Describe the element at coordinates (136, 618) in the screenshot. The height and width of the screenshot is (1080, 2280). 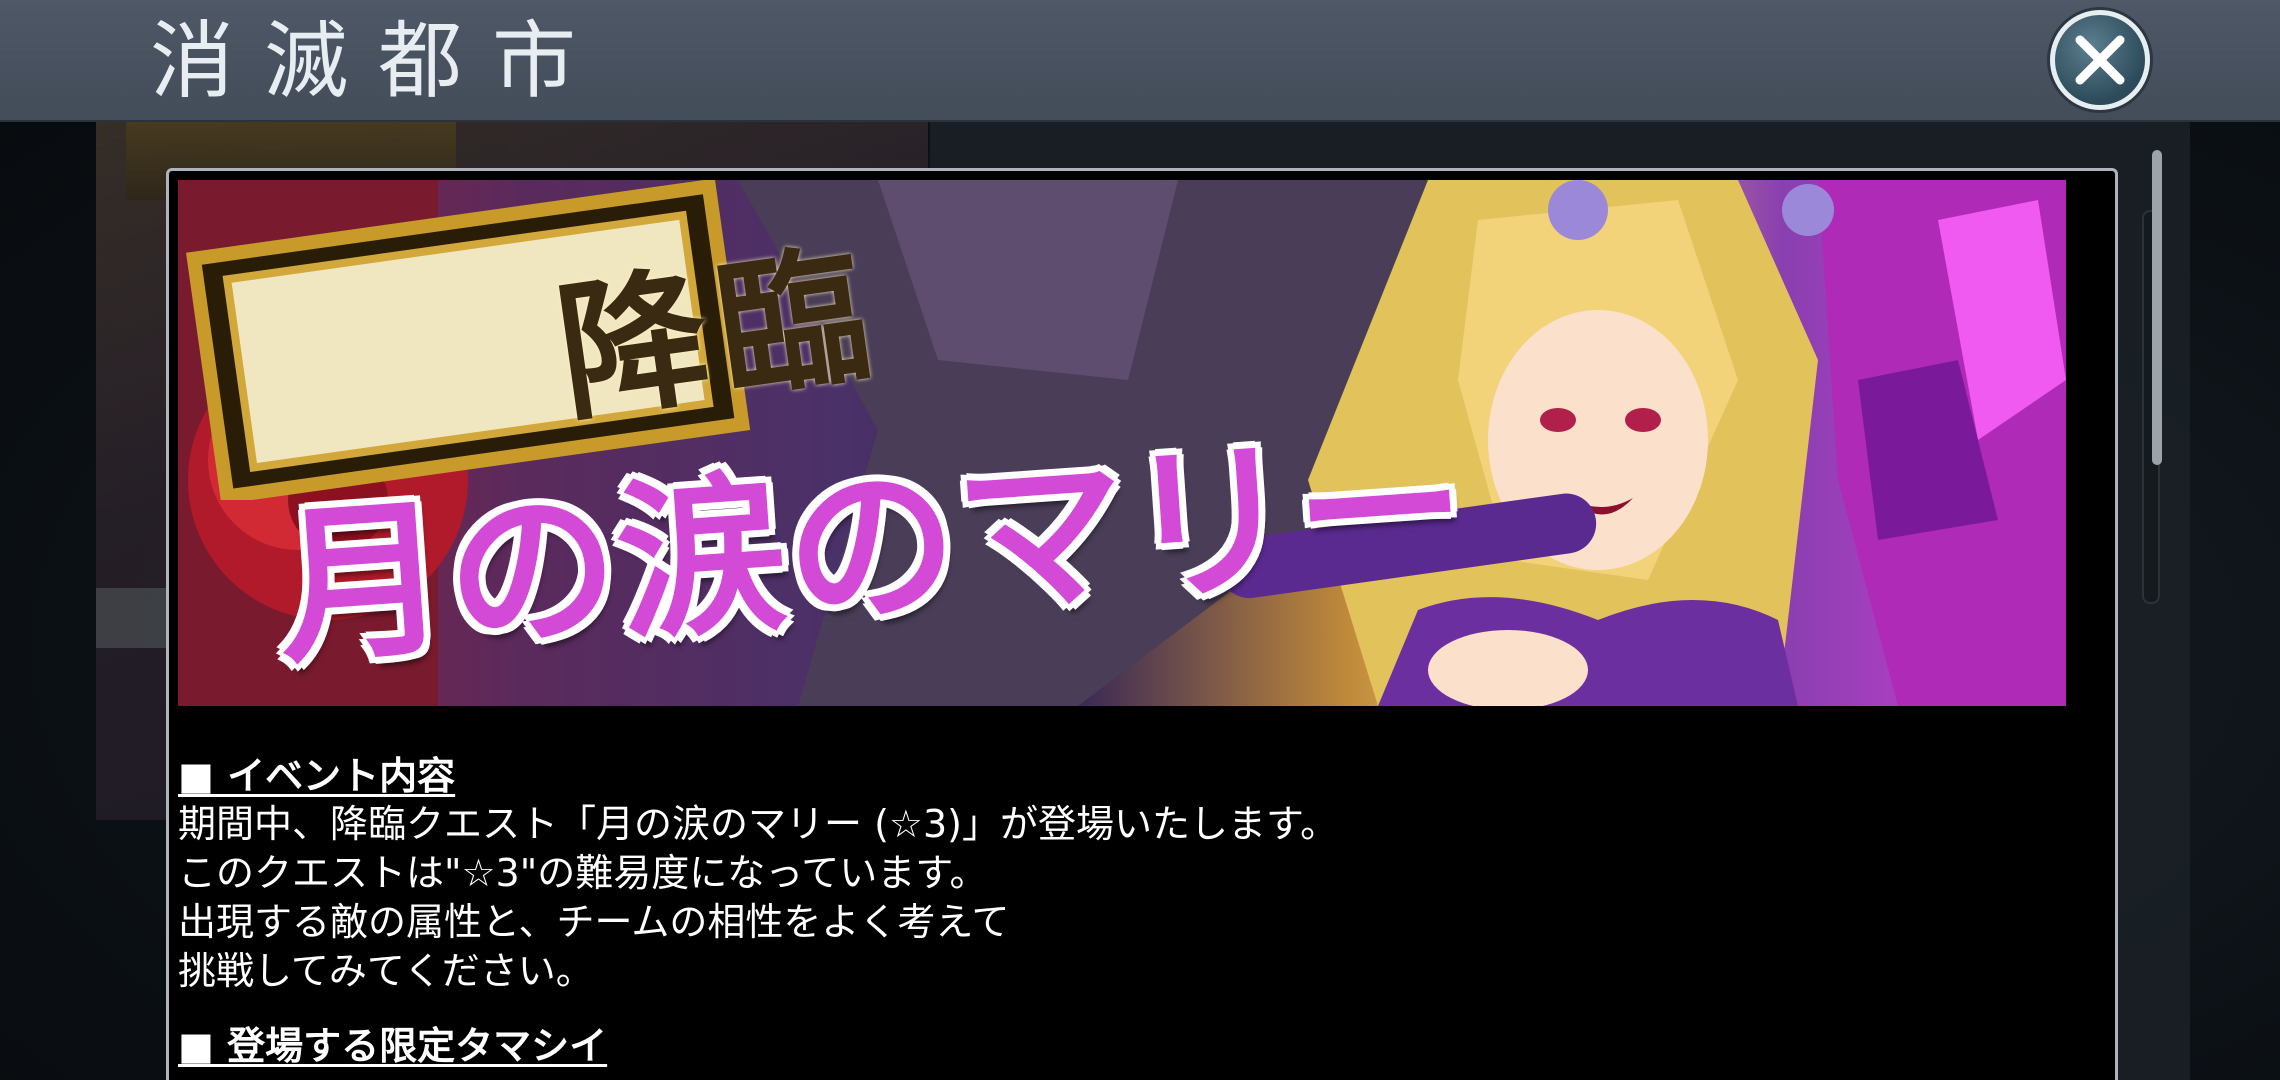
I see `background-tab` at that location.